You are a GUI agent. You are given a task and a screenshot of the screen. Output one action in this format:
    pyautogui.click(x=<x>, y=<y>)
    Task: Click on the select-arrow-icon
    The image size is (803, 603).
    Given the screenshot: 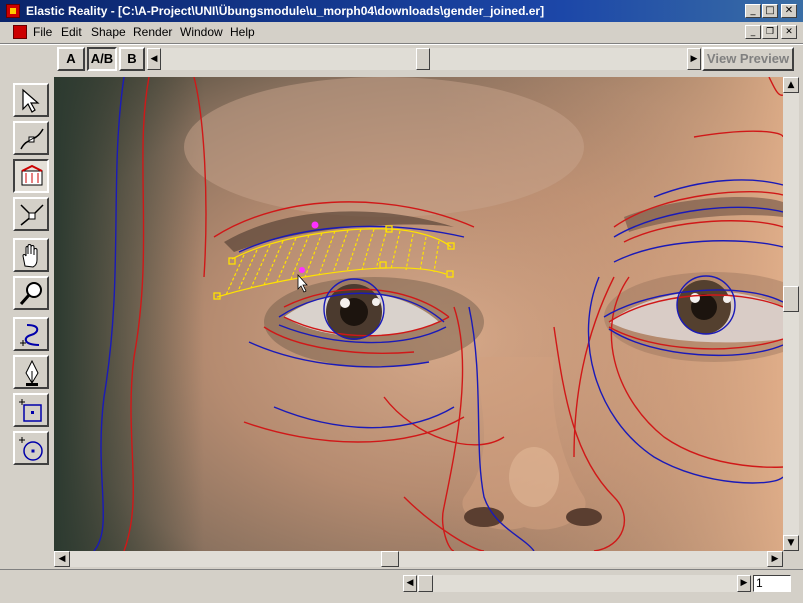 What is the action you would take?
    pyautogui.click(x=31, y=100)
    